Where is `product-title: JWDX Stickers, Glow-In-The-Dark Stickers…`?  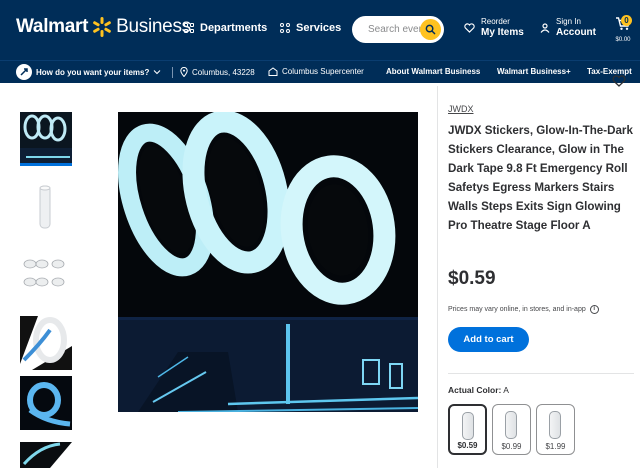 product-title: JWDX Stickers, Glow-In-The-Dark Stickers… is located at coordinates (540, 178).